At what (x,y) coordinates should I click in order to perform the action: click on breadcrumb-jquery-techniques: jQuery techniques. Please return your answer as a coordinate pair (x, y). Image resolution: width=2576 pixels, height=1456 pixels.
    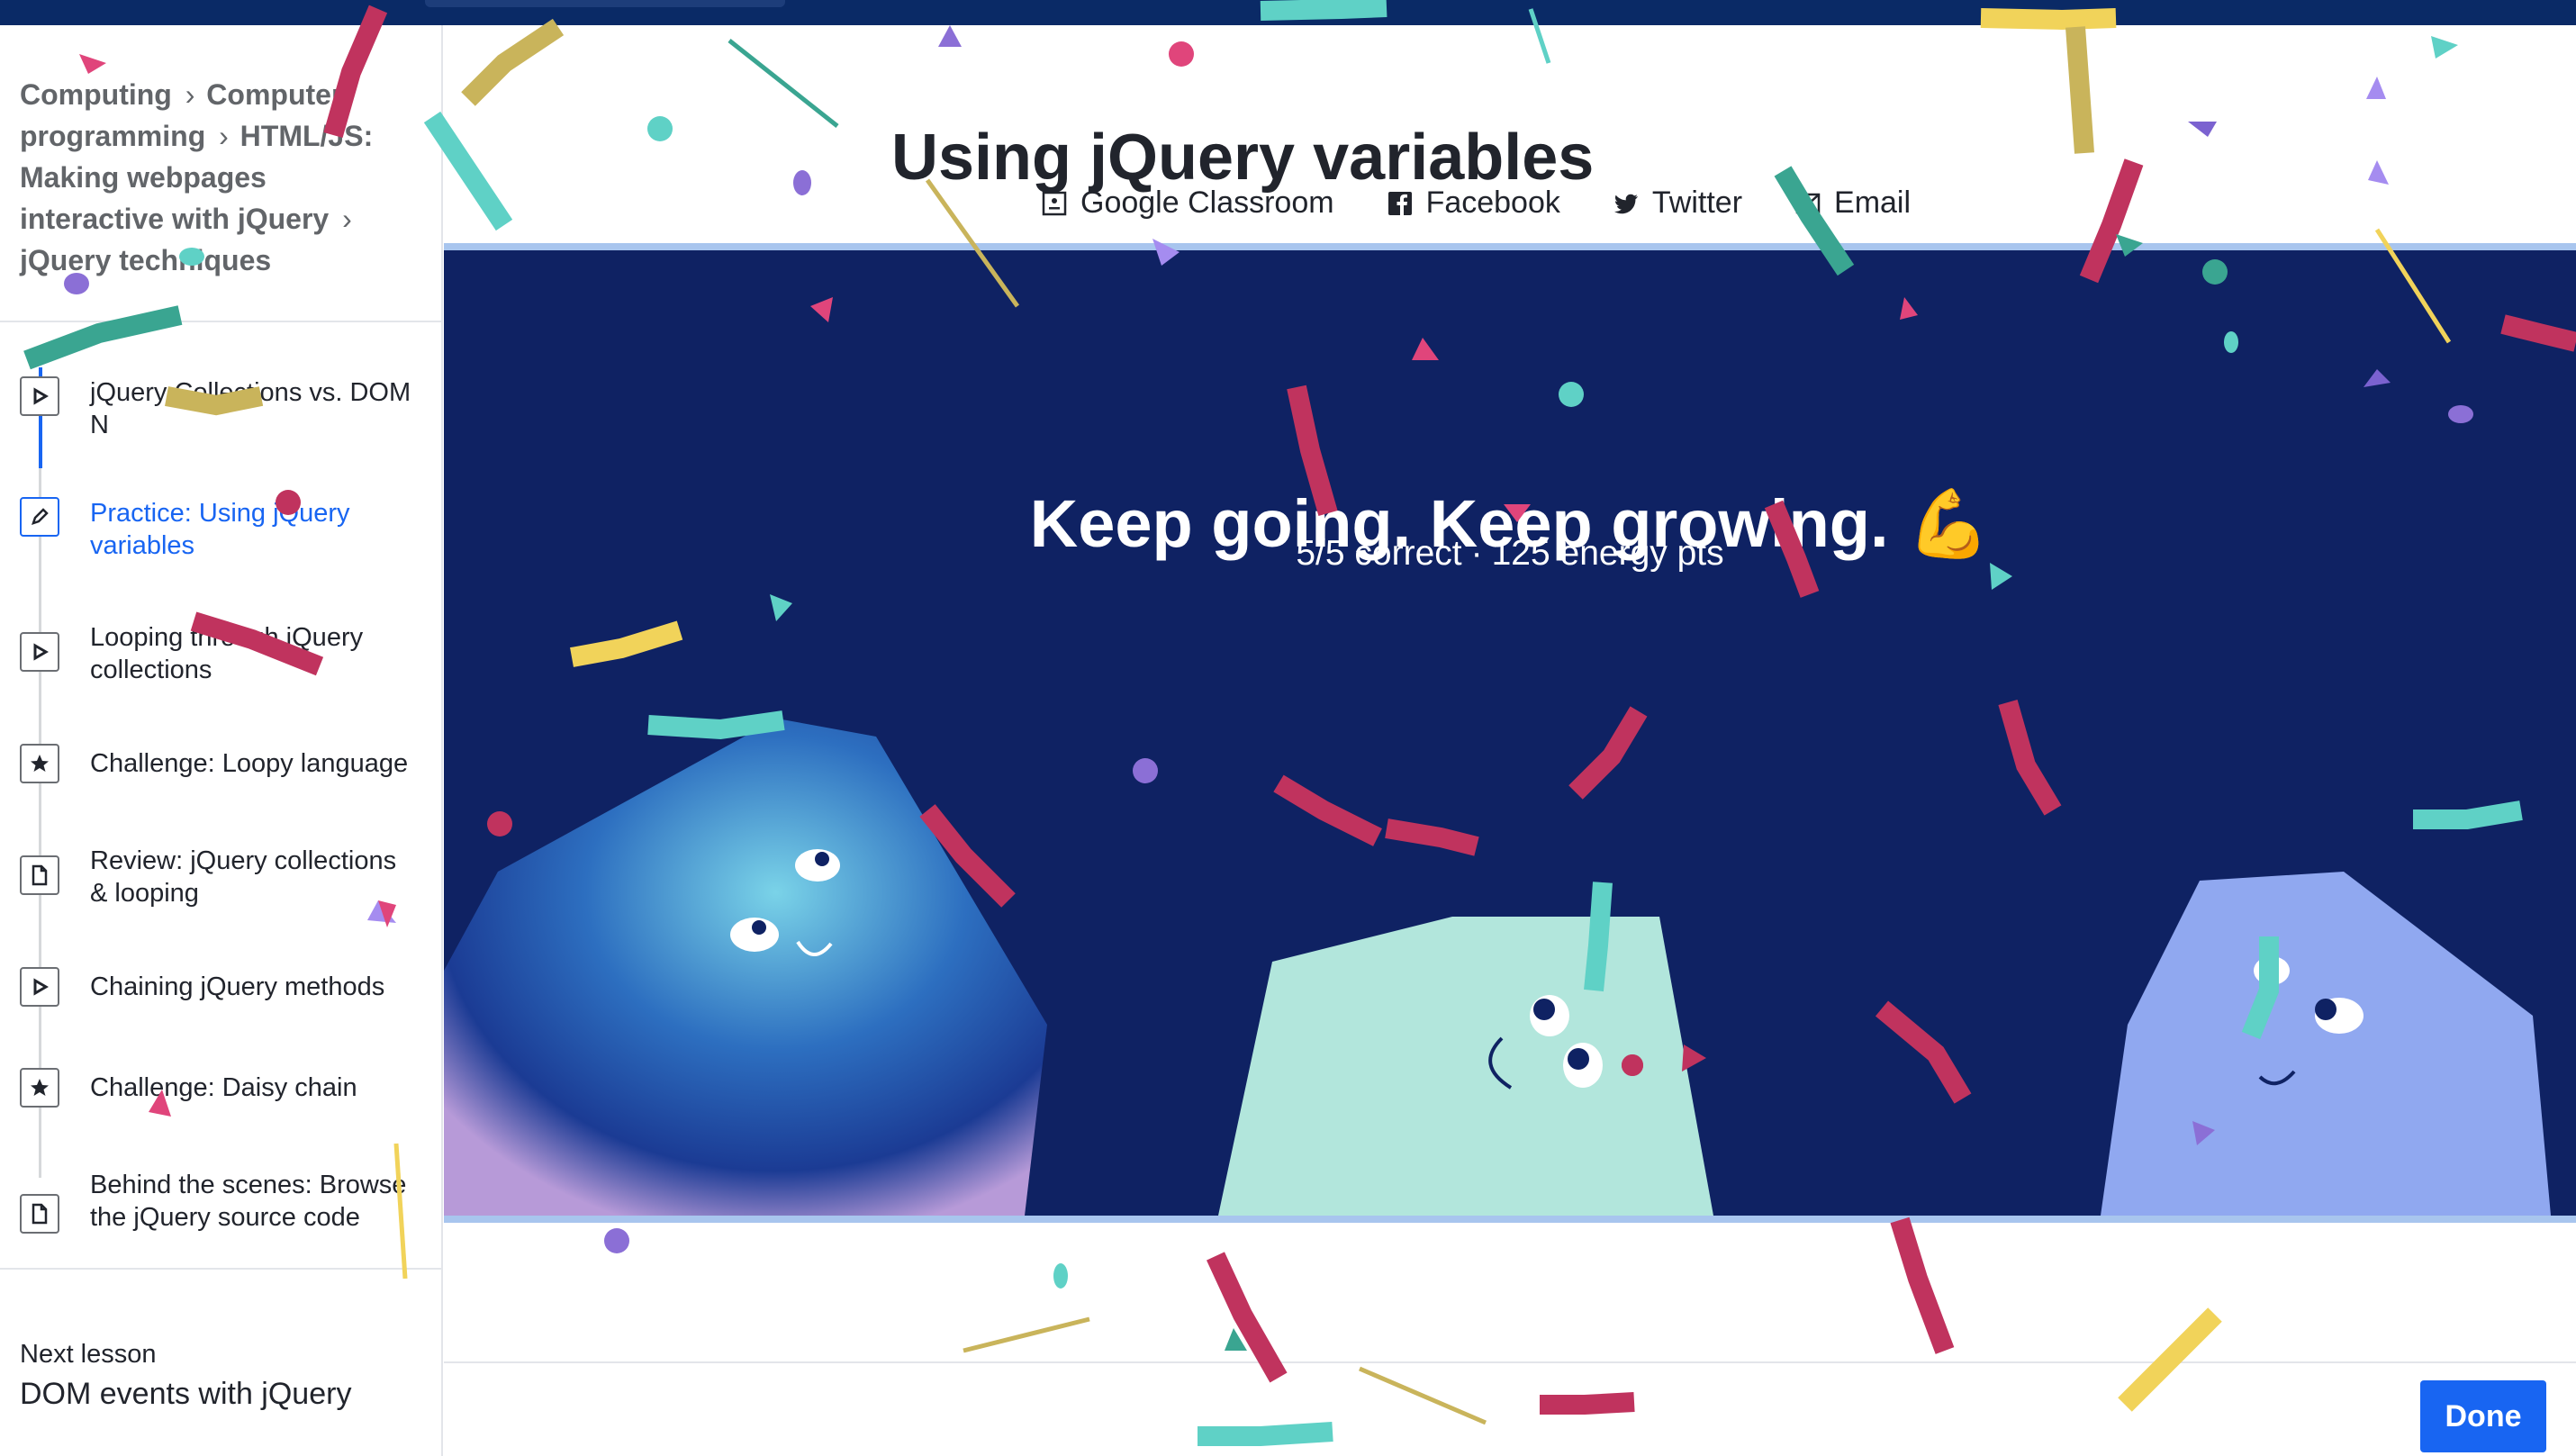
    Looking at the image, I should click on (145, 260).